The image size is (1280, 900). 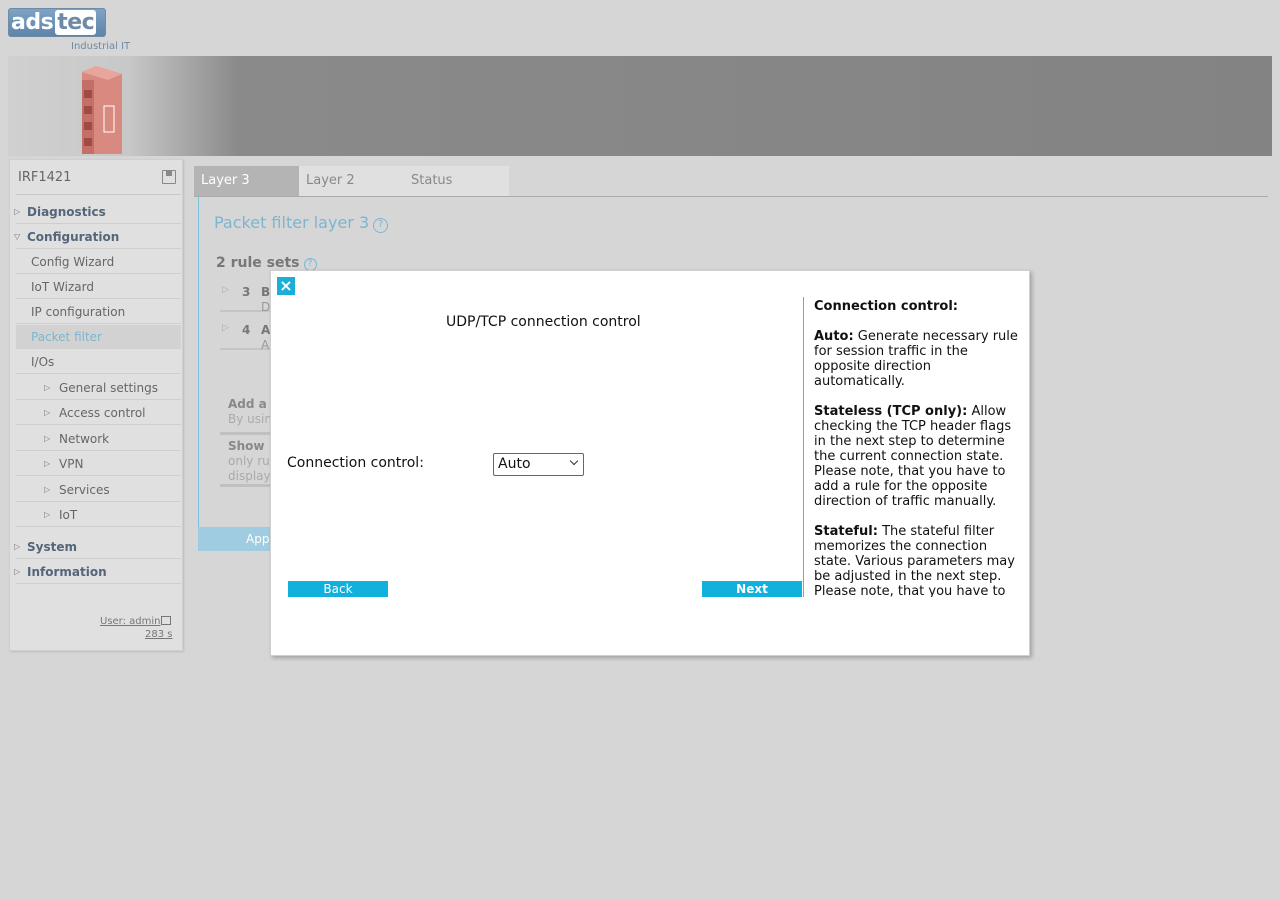 I want to click on show-rules-description: only ru, so click(x=249, y=461).